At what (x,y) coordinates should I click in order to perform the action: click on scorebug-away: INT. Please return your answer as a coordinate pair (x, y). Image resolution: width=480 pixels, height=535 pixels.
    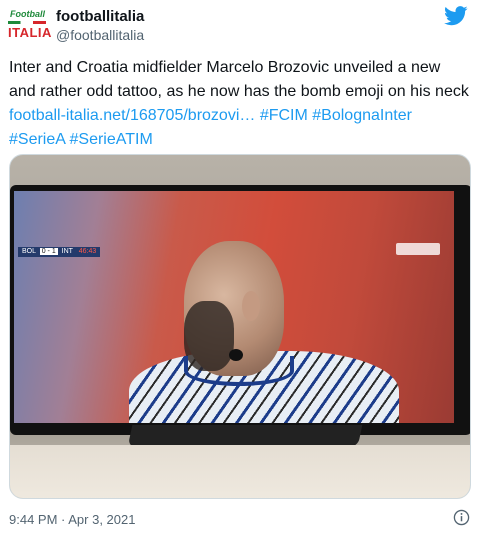
    Looking at the image, I should click on (67, 251).